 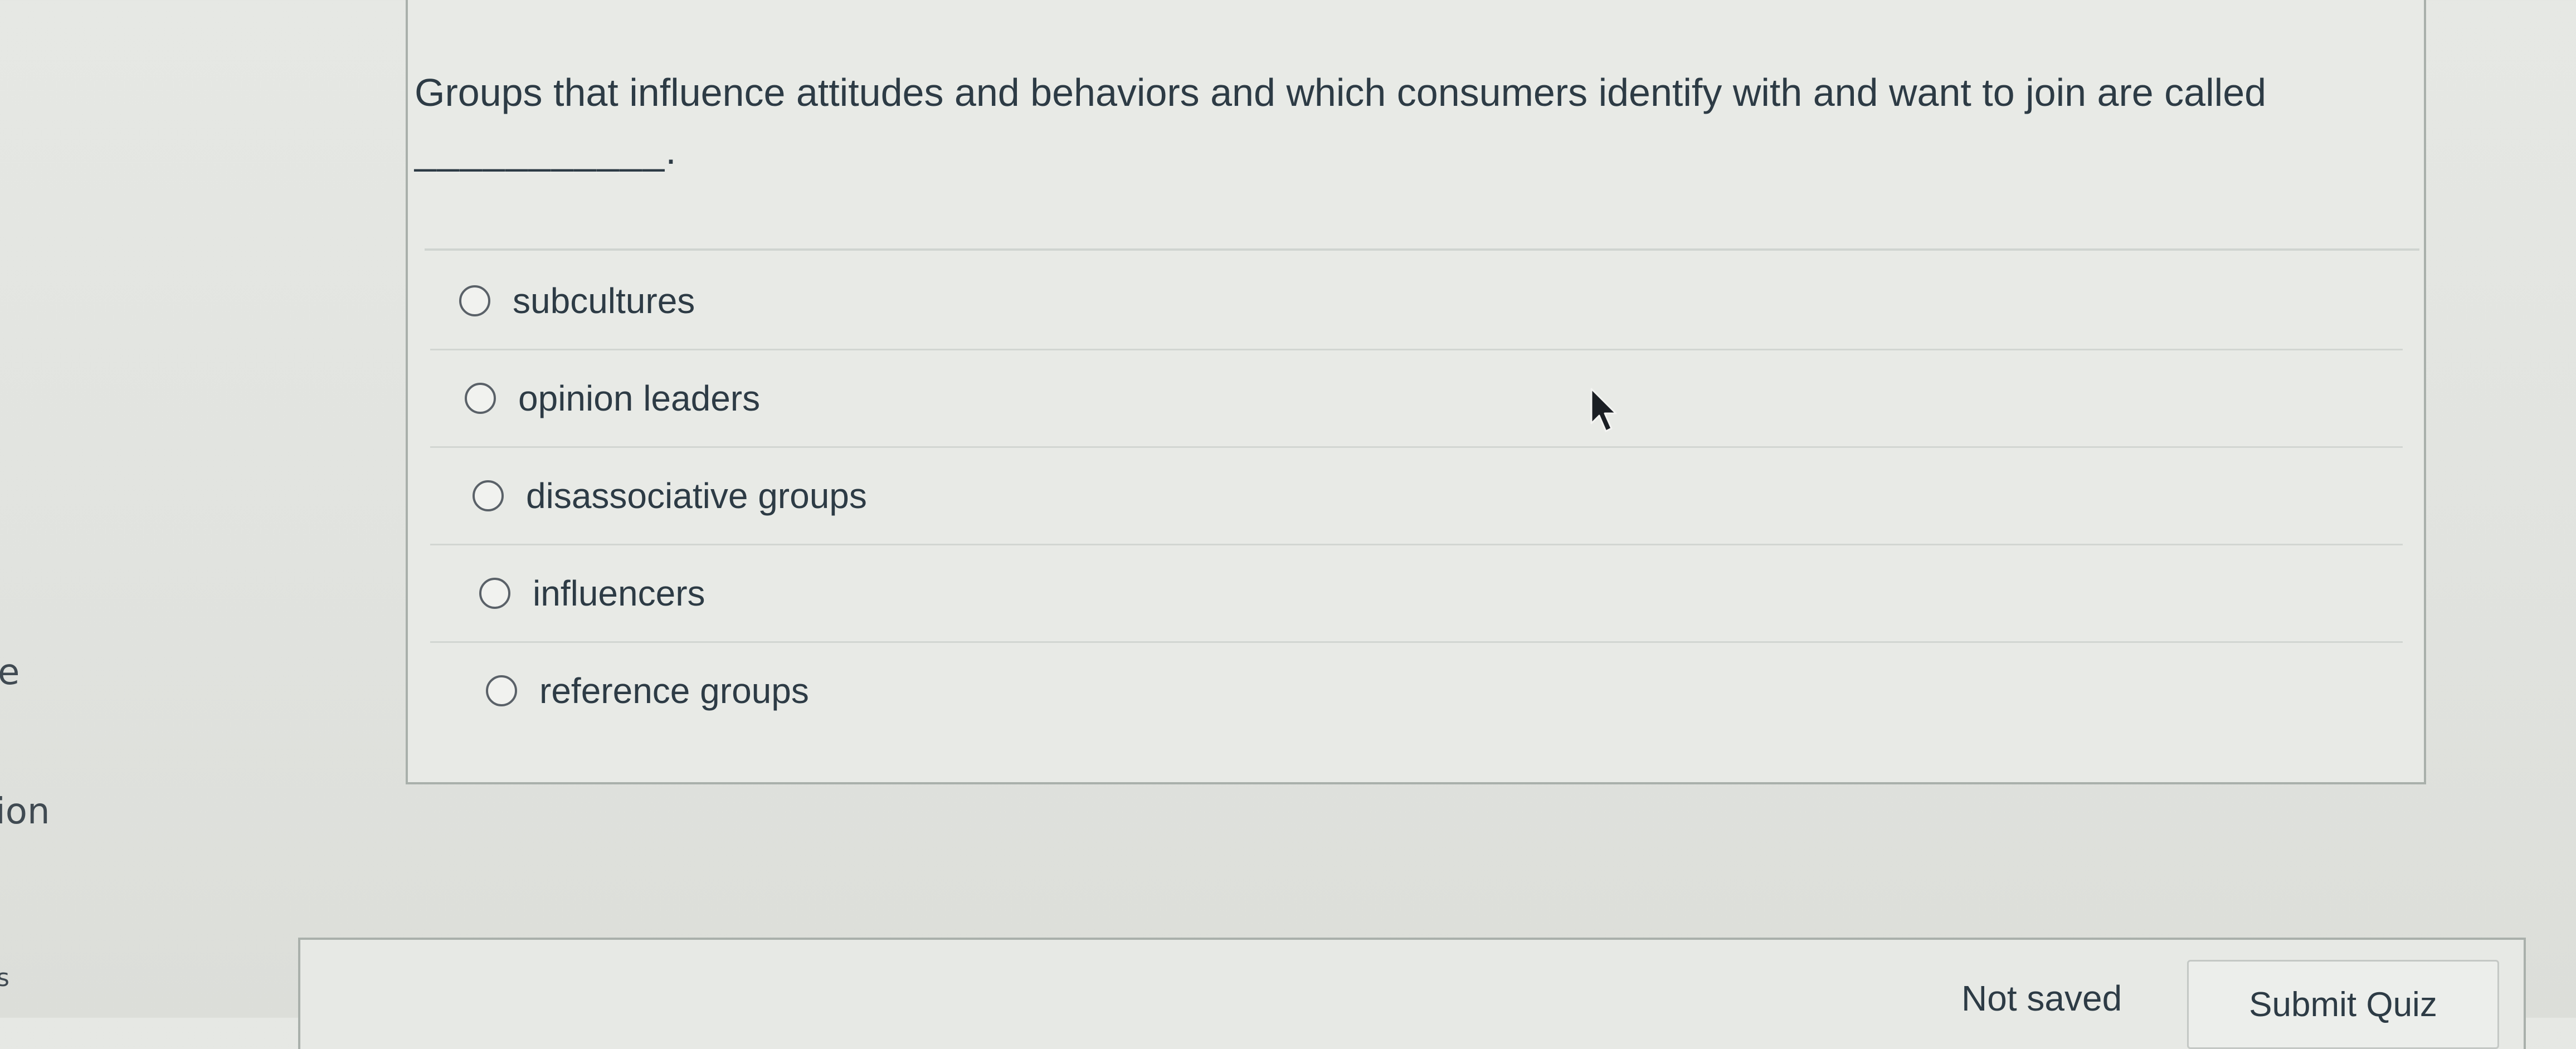 I want to click on mouse-pointer-icon, so click(x=1604, y=410).